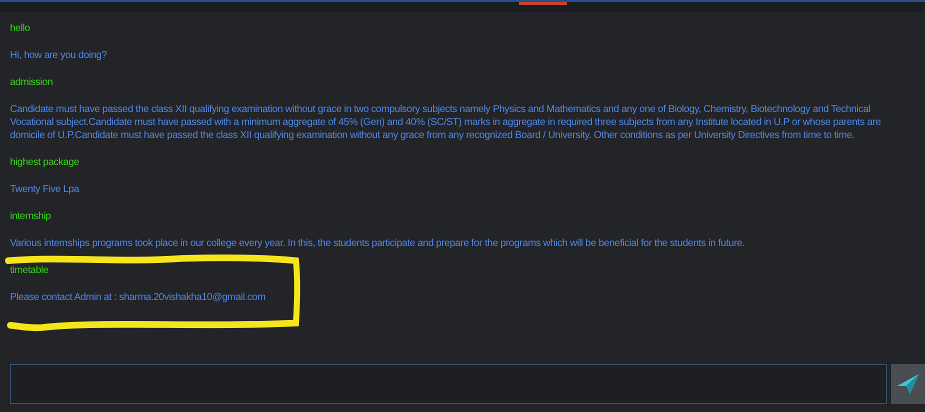 The image size is (925, 412). I want to click on bot-message: Hi, how are you doing?, so click(59, 55).